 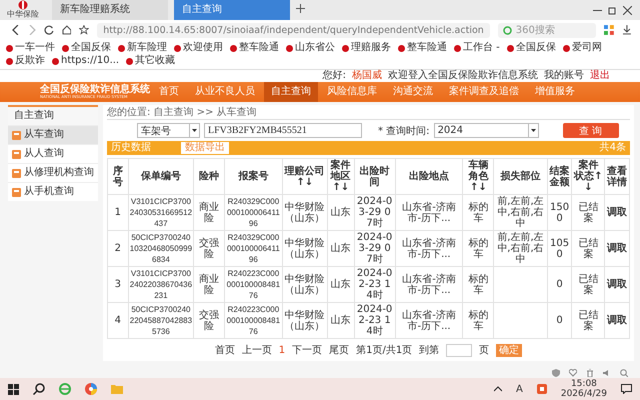 I want to click on column-header: 出险地点, so click(x=429, y=176).